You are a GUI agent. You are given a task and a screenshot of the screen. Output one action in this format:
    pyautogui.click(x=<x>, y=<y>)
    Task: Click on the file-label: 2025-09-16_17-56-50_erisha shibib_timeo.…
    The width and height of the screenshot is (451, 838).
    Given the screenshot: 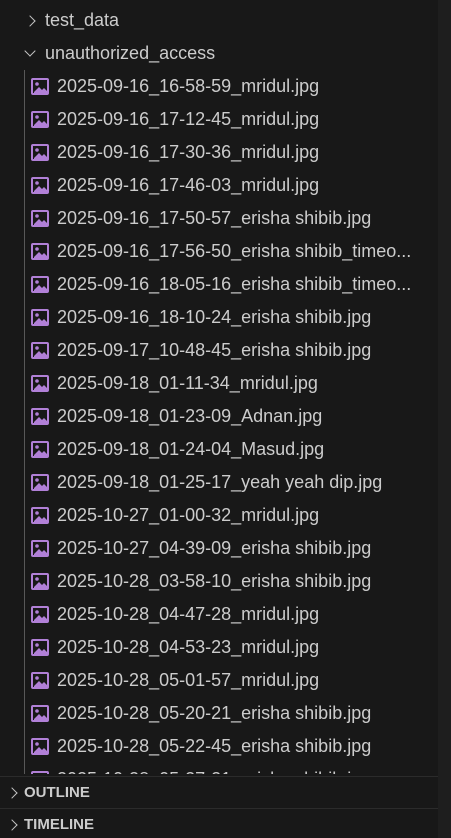 What is the action you would take?
    pyautogui.click(x=234, y=251)
    